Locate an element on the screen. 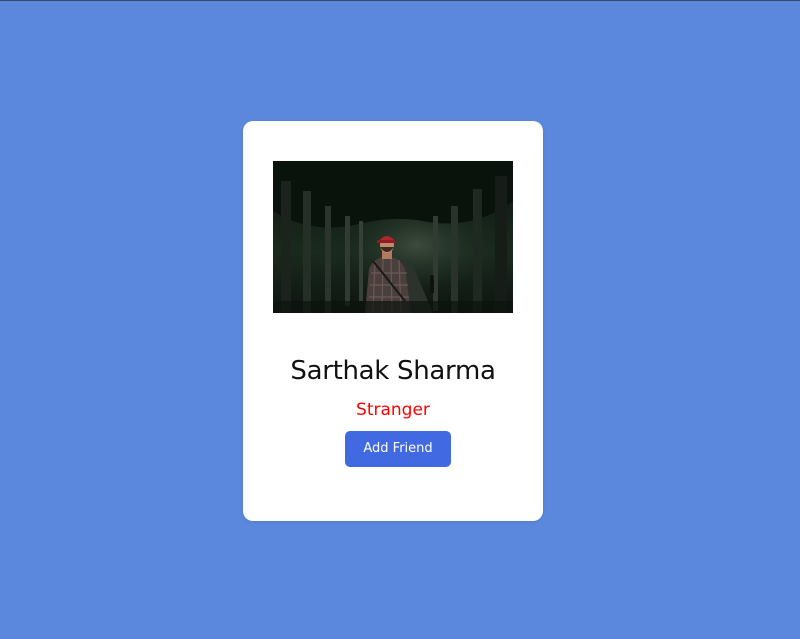  add-friend-button: Add Friend is located at coordinates (398, 449).